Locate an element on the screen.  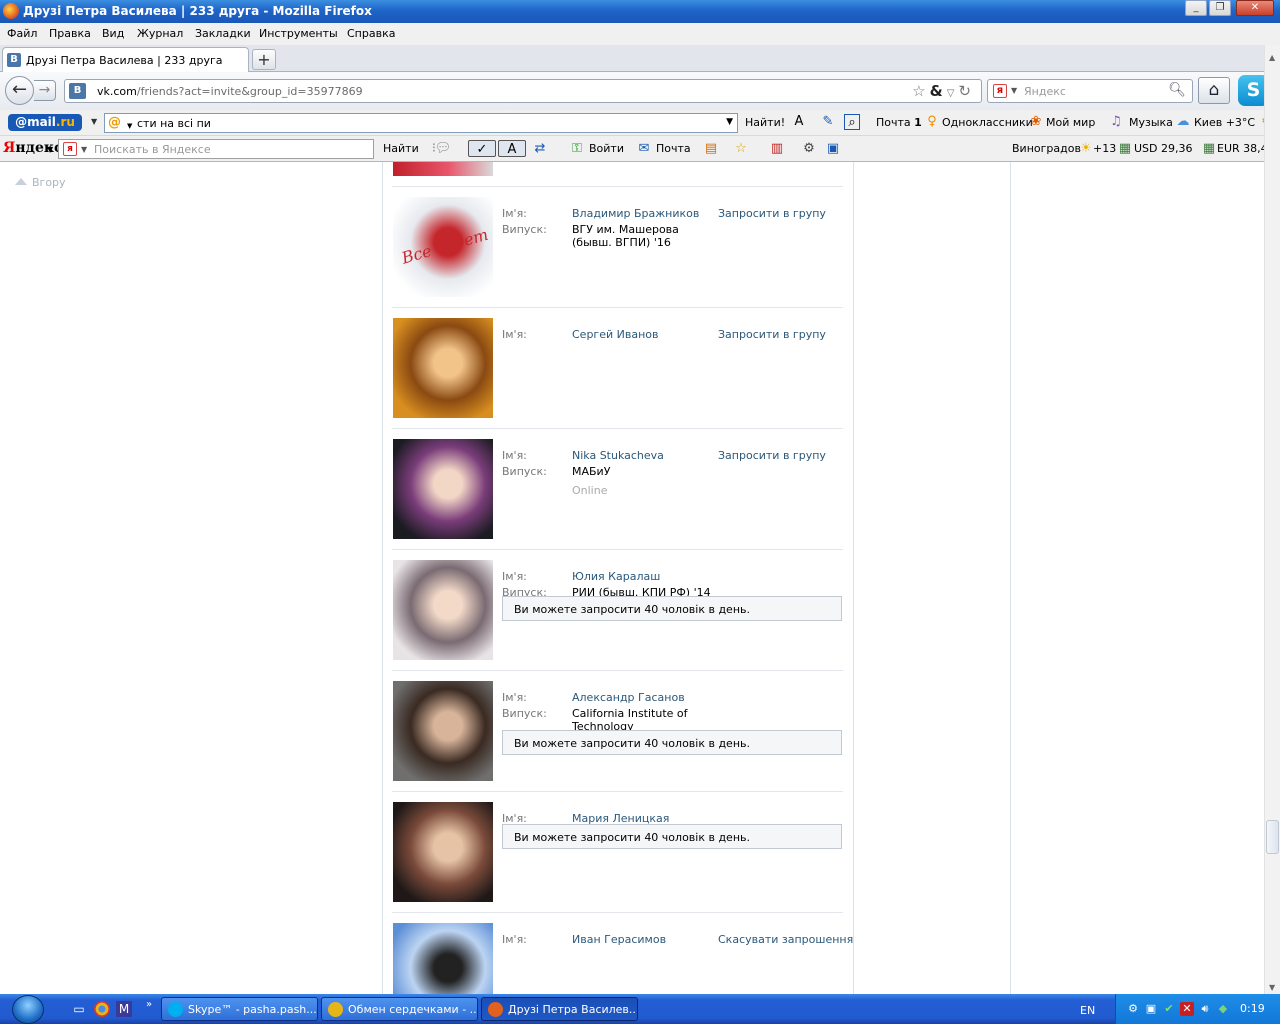
books-icon: ▥ is located at coordinates (777, 148).